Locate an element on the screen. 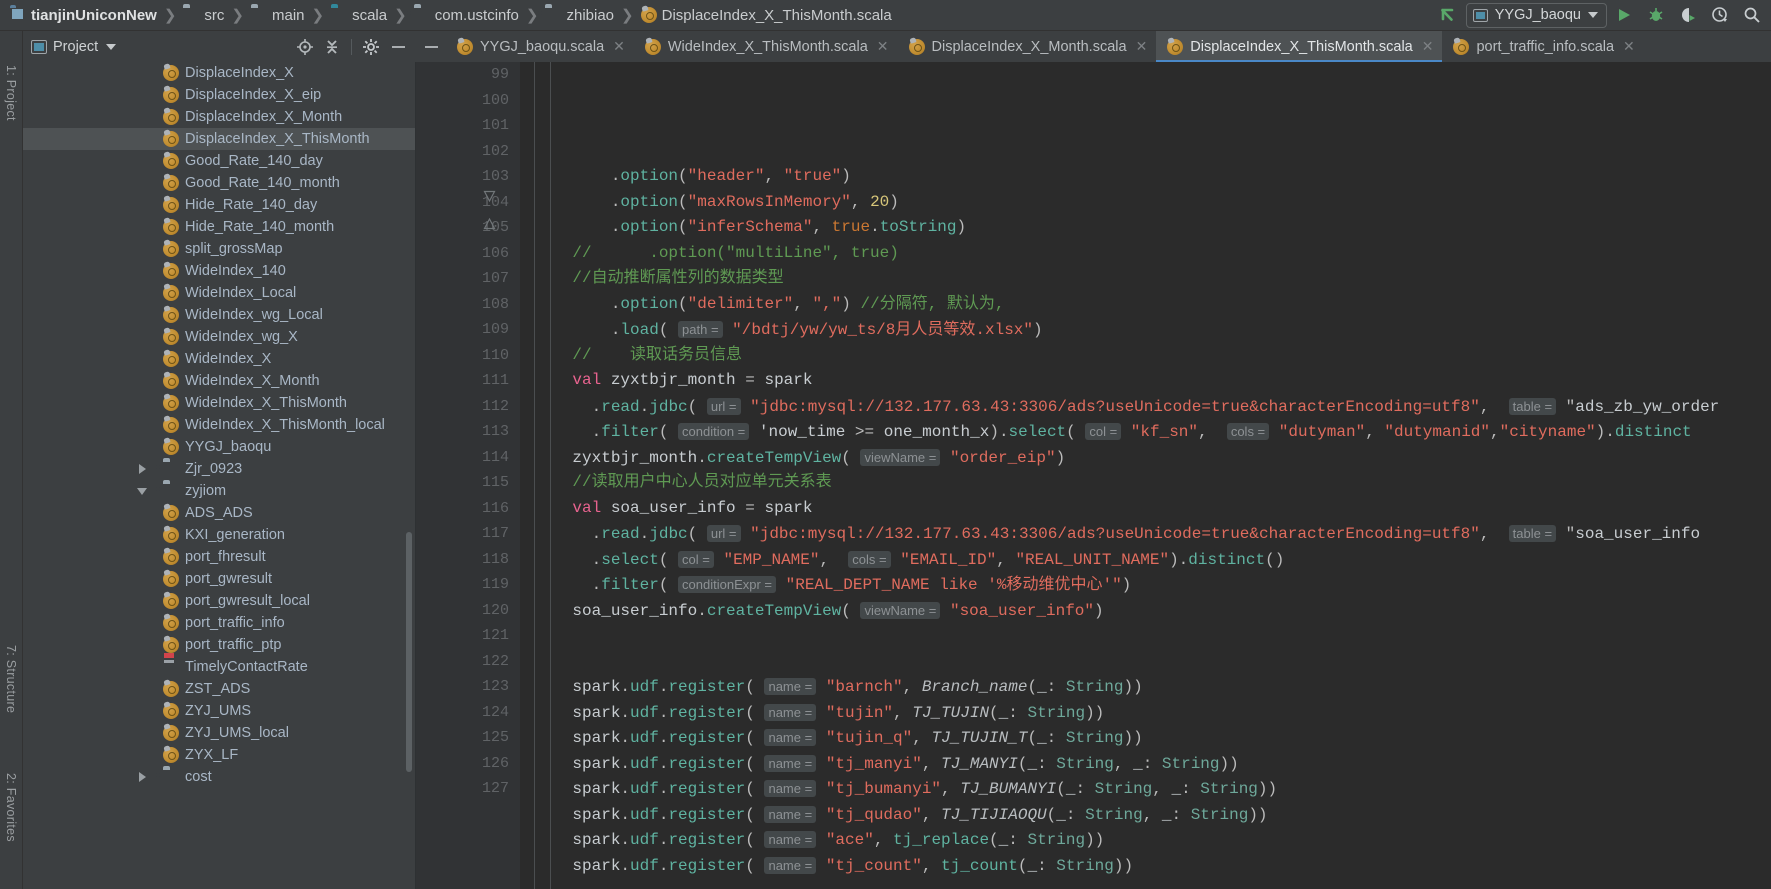  tree-item-port-traffic-info: port_traffic_info is located at coordinates (219, 623).